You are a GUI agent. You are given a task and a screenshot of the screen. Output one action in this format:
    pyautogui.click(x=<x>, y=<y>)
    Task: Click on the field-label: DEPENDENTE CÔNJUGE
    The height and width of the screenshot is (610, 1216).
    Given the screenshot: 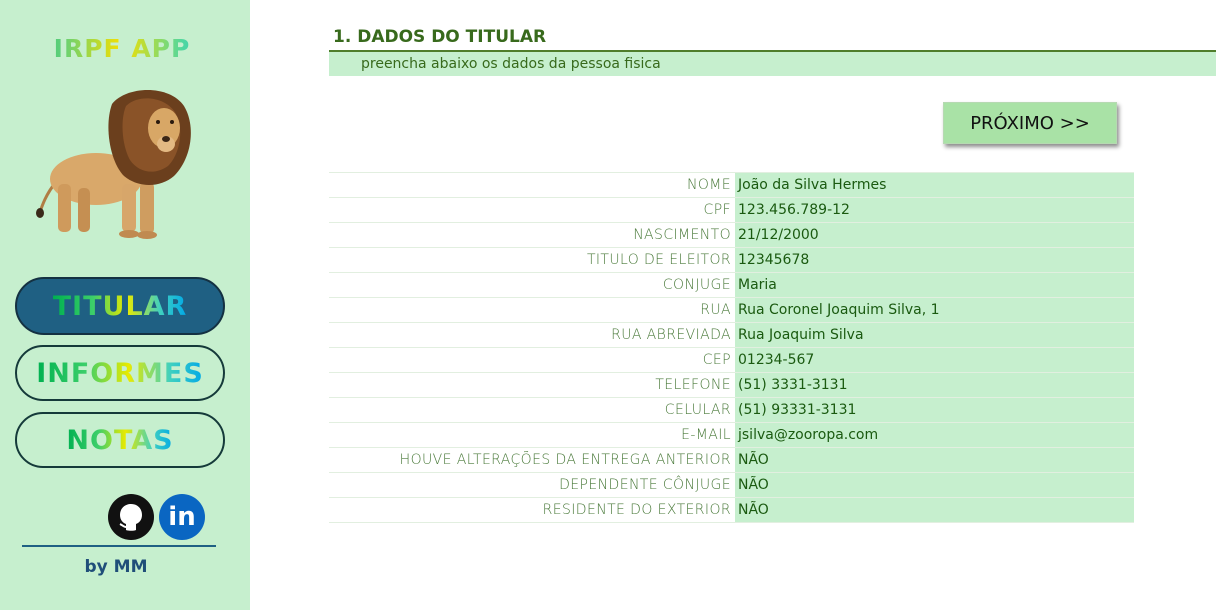 What is the action you would take?
    pyautogui.click(x=645, y=485)
    